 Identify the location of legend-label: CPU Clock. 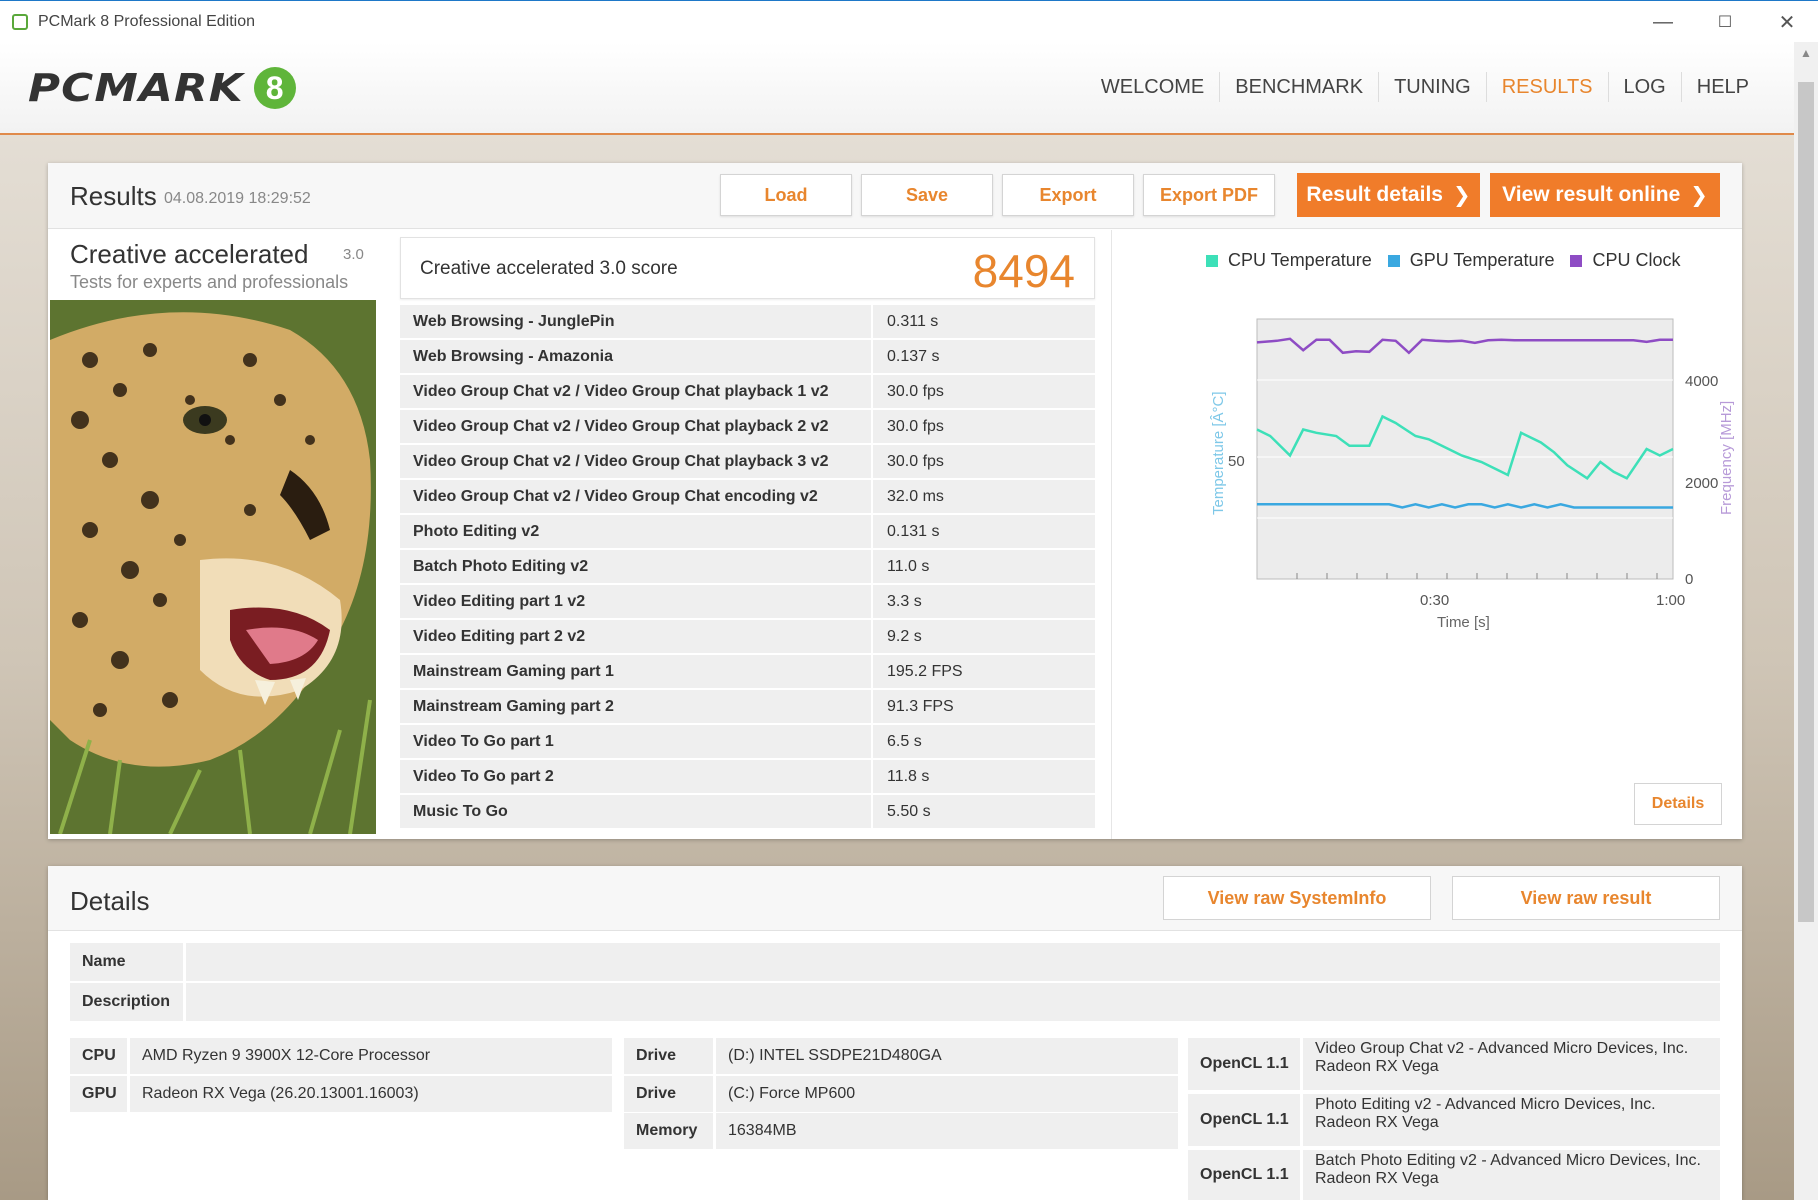
(1636, 260).